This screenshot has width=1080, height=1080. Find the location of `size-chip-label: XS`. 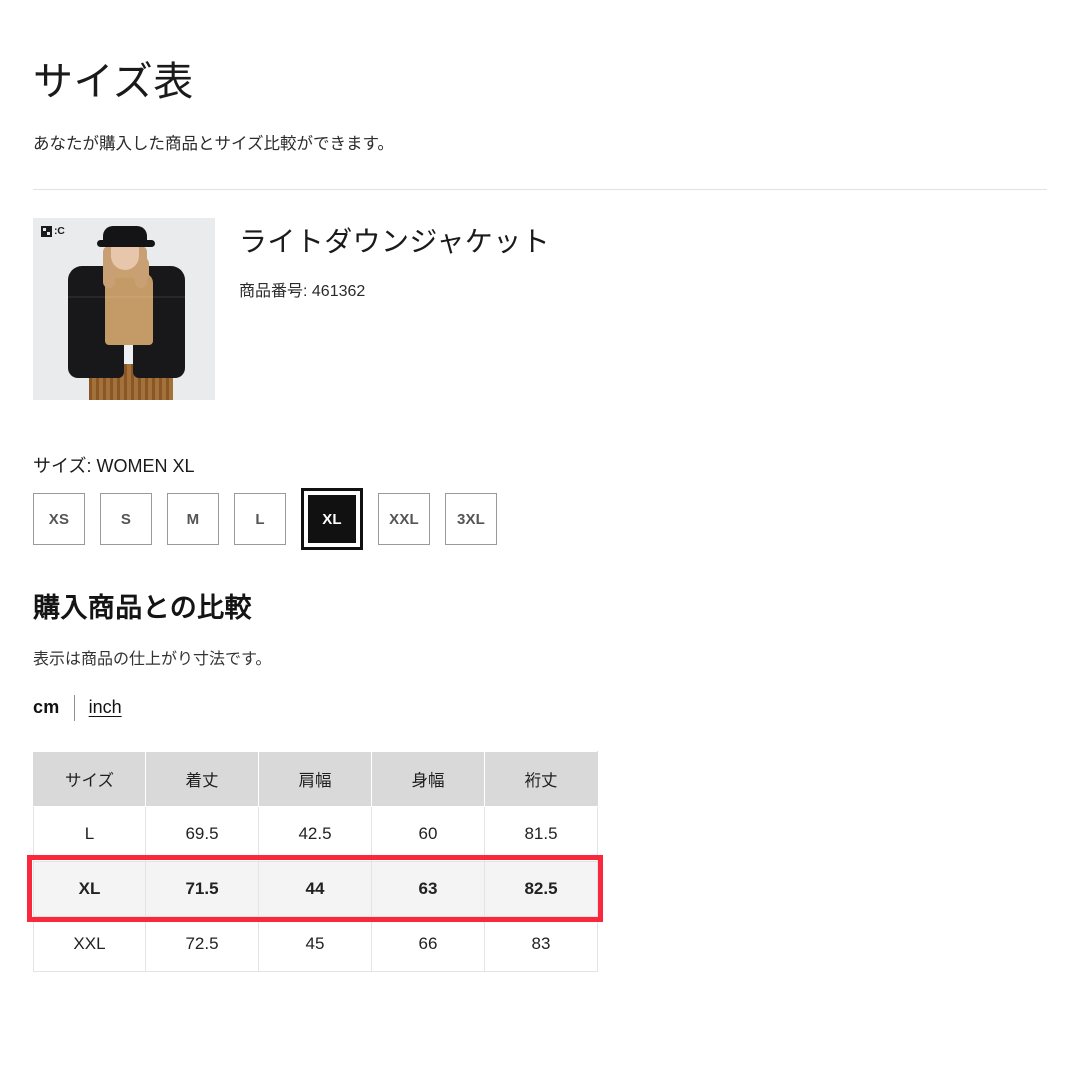

size-chip-label: XS is located at coordinates (59, 519).